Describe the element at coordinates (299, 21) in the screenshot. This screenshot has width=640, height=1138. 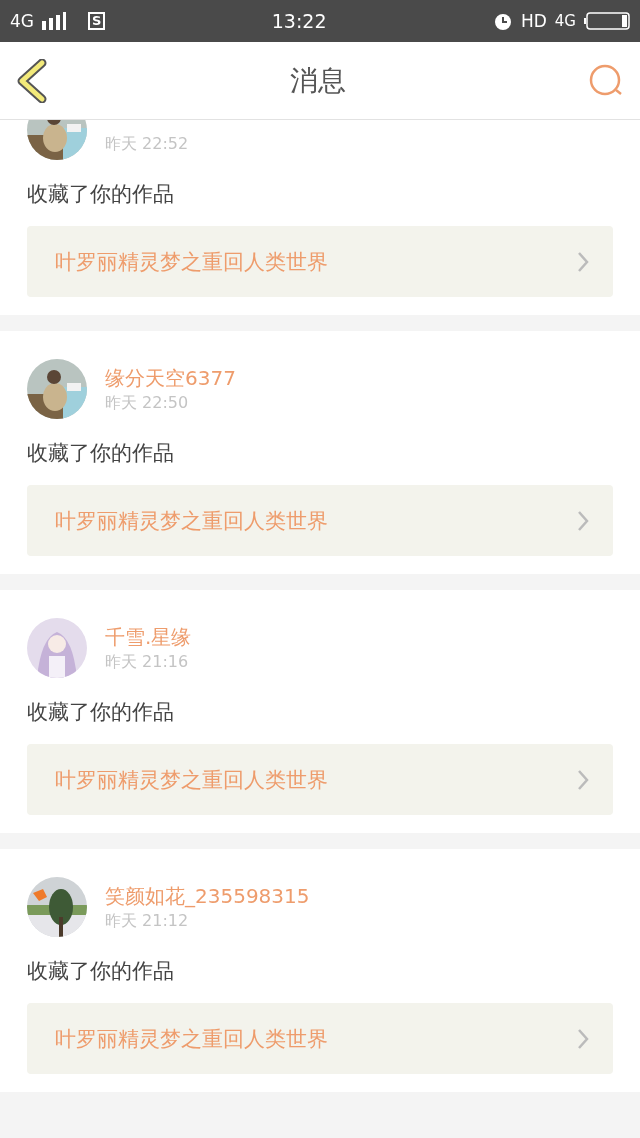
I see `clock-time: 13:22` at that location.